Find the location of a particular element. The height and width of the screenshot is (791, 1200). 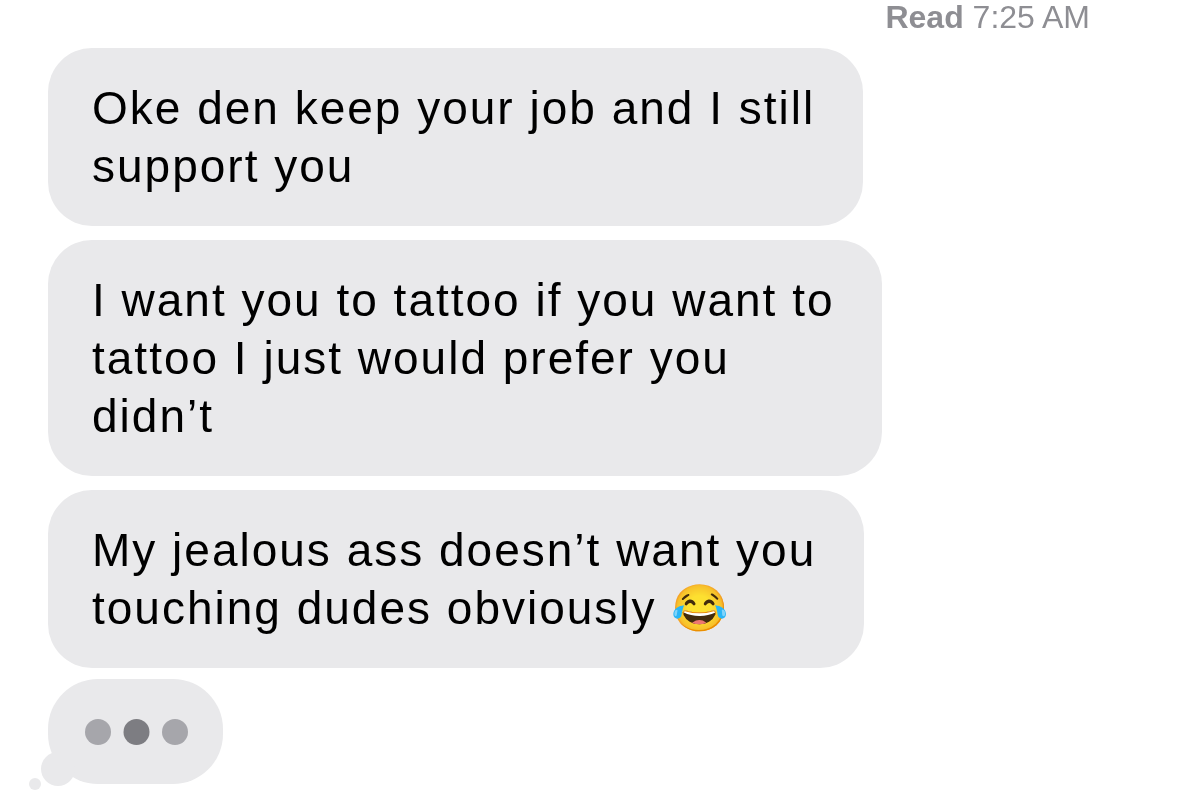

read-receipt: Read 7:25 AM is located at coordinates (987, 17).